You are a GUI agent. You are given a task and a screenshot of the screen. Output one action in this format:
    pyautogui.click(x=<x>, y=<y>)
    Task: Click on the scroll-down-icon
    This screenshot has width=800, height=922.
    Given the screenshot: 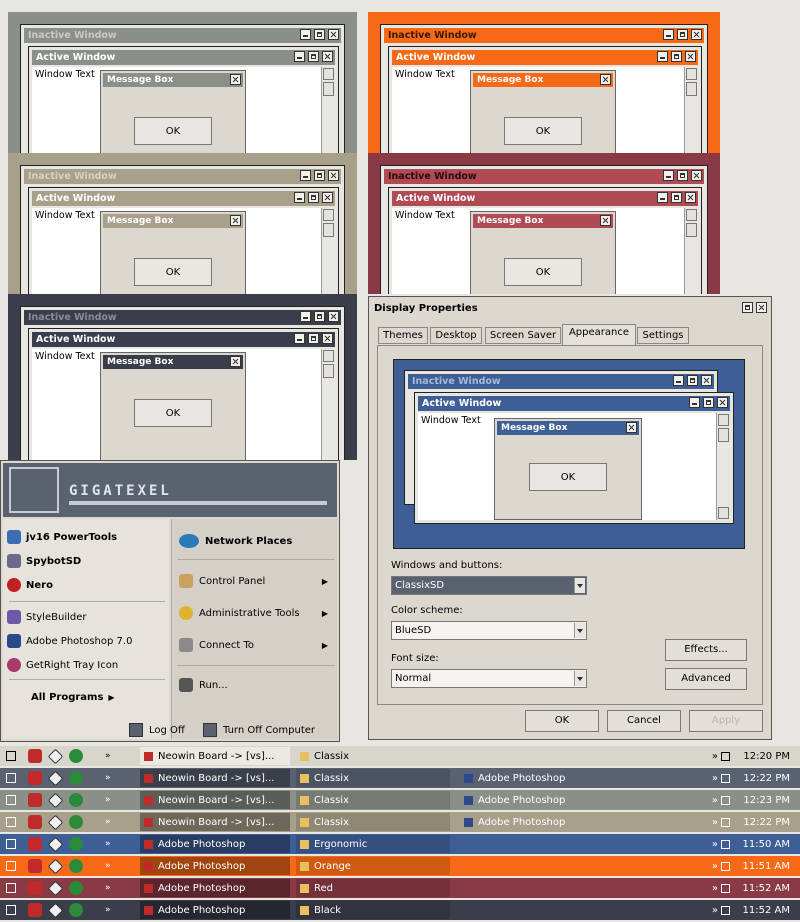 What is the action you would take?
    pyautogui.click(x=723, y=513)
    